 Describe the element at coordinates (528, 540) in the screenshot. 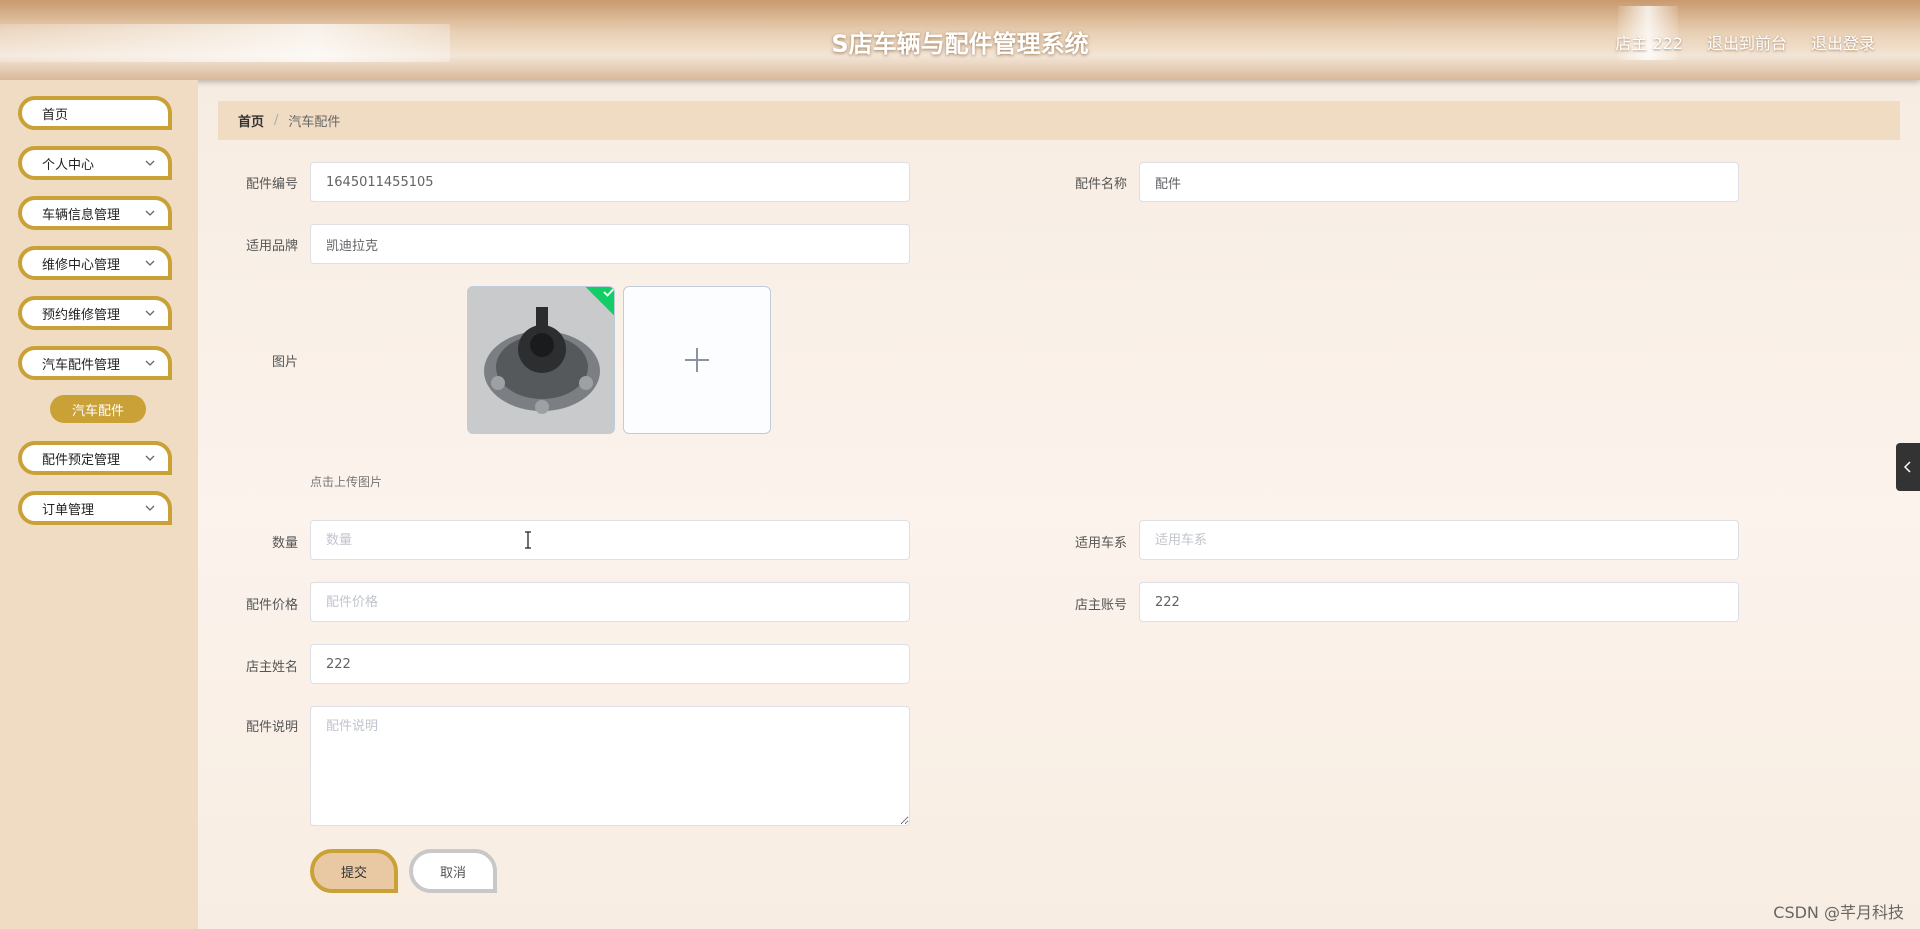

I see `text-cursor-icon` at that location.